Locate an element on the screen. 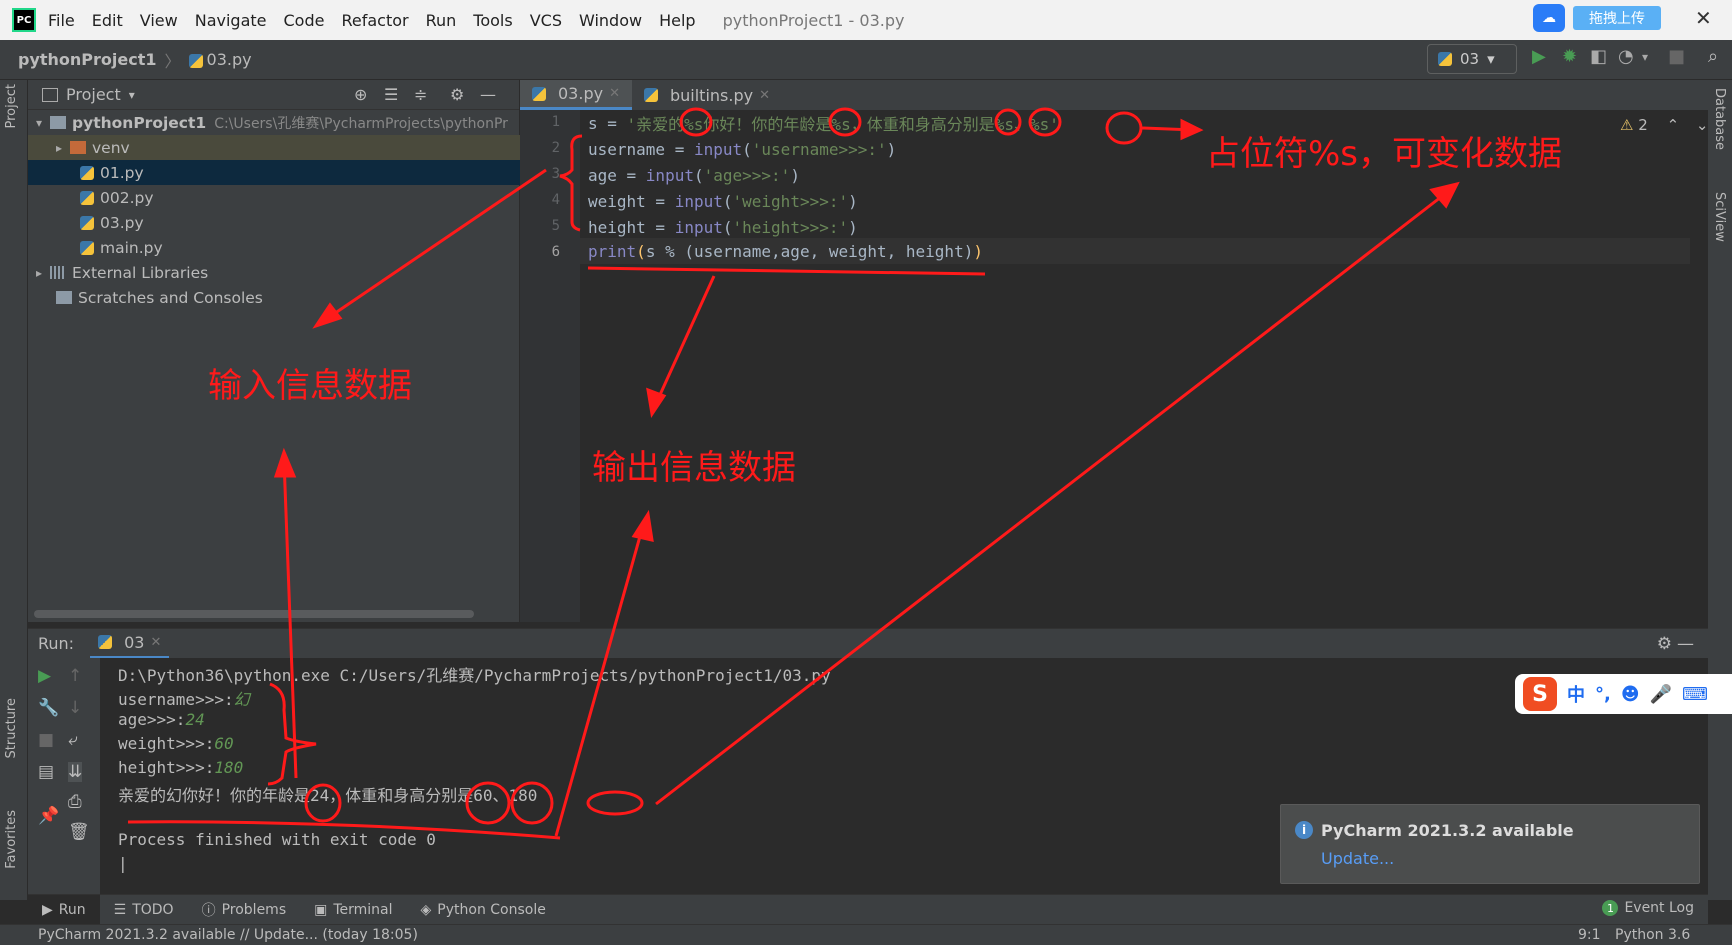  collapse-all-icon: ≑ is located at coordinates (420, 94).